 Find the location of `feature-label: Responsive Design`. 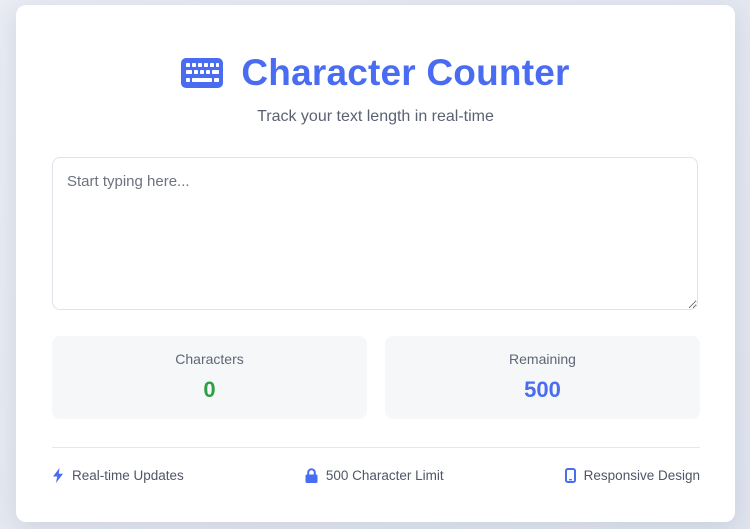

feature-label: Responsive Design is located at coordinates (641, 475).